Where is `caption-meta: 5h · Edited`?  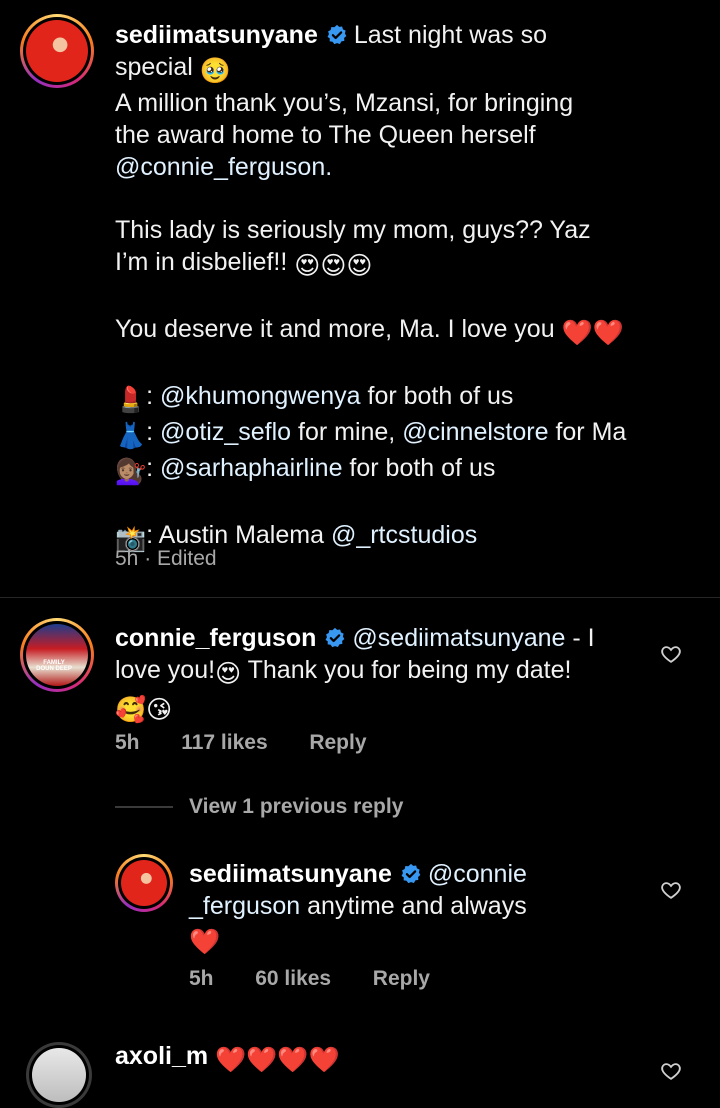 caption-meta: 5h · Edited is located at coordinates (166, 558).